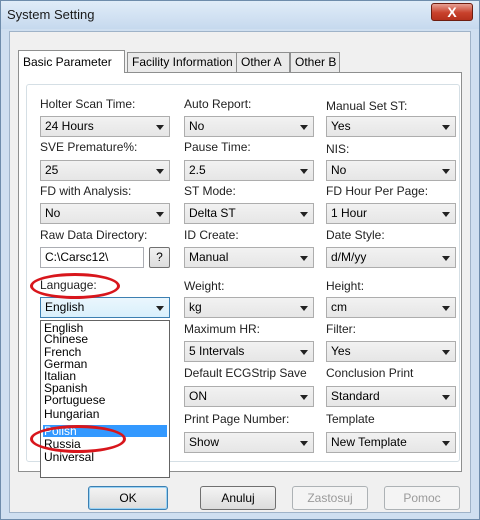 The image size is (480, 520). What do you see at coordinates (341, 126) in the screenshot?
I see `manual-set-st-value: Yes` at bounding box center [341, 126].